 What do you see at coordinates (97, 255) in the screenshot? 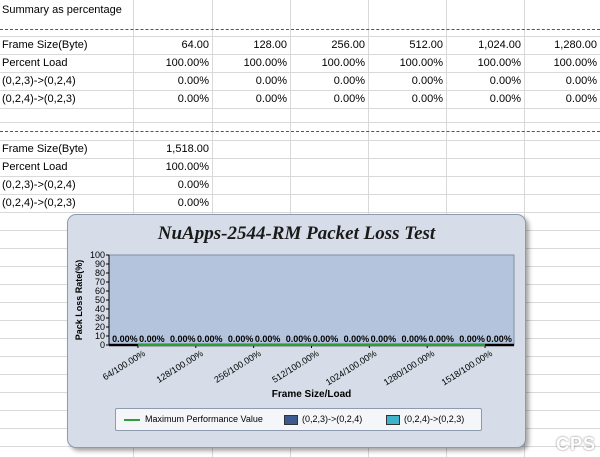
I see `y-tick-label: 100` at bounding box center [97, 255].